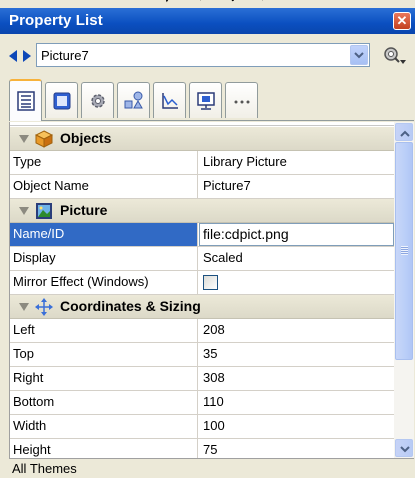 The height and width of the screenshot is (478, 415). Describe the element at coordinates (296, 186) in the screenshot. I see `property-value: Picture7` at that location.